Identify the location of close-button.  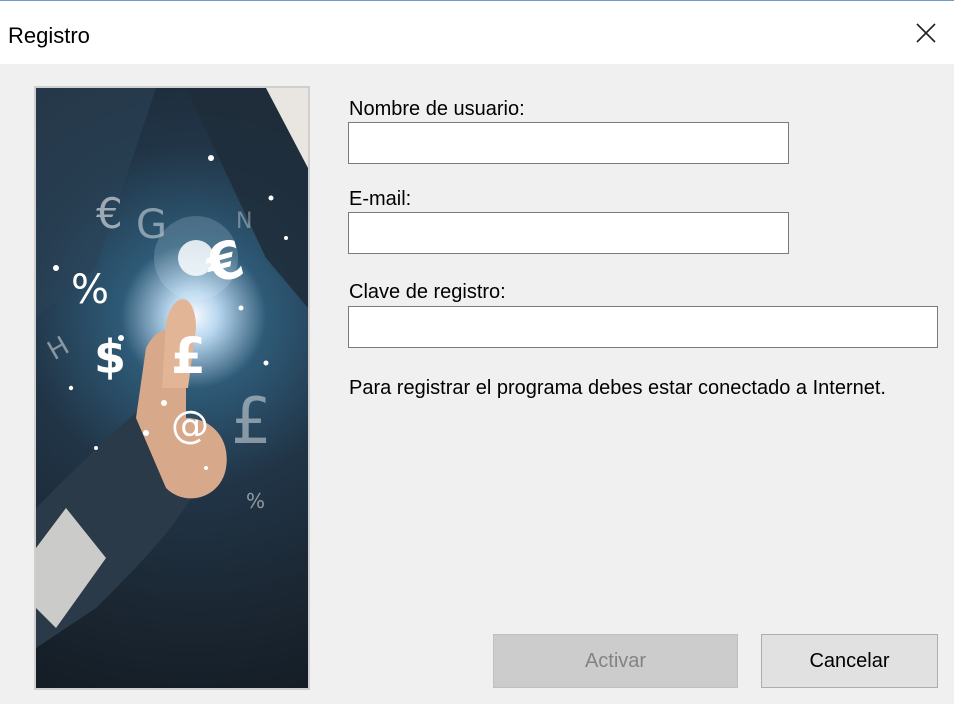
(926, 32).